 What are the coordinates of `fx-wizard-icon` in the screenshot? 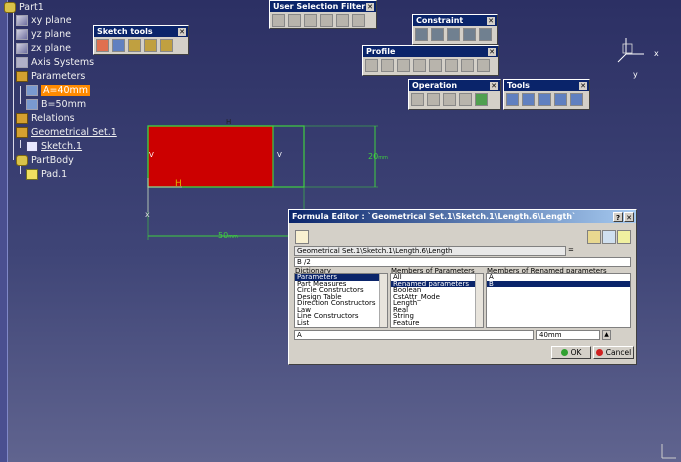 It's located at (609, 237).